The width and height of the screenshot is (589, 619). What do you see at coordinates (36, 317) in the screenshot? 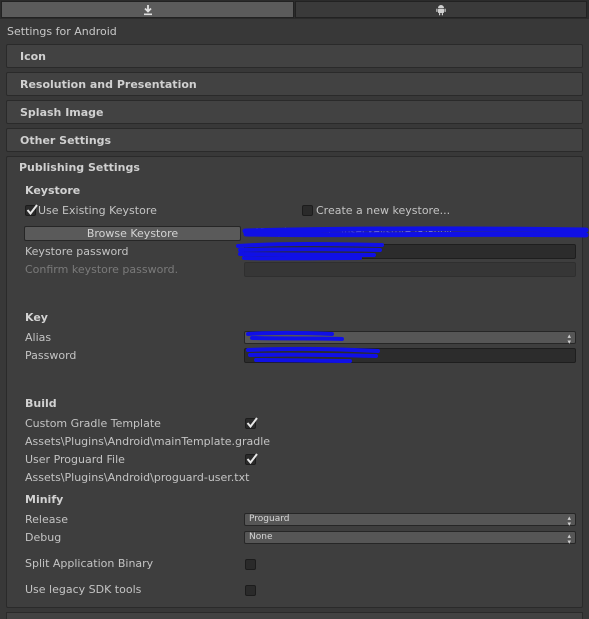
I see `key-heading: Key` at bounding box center [36, 317].